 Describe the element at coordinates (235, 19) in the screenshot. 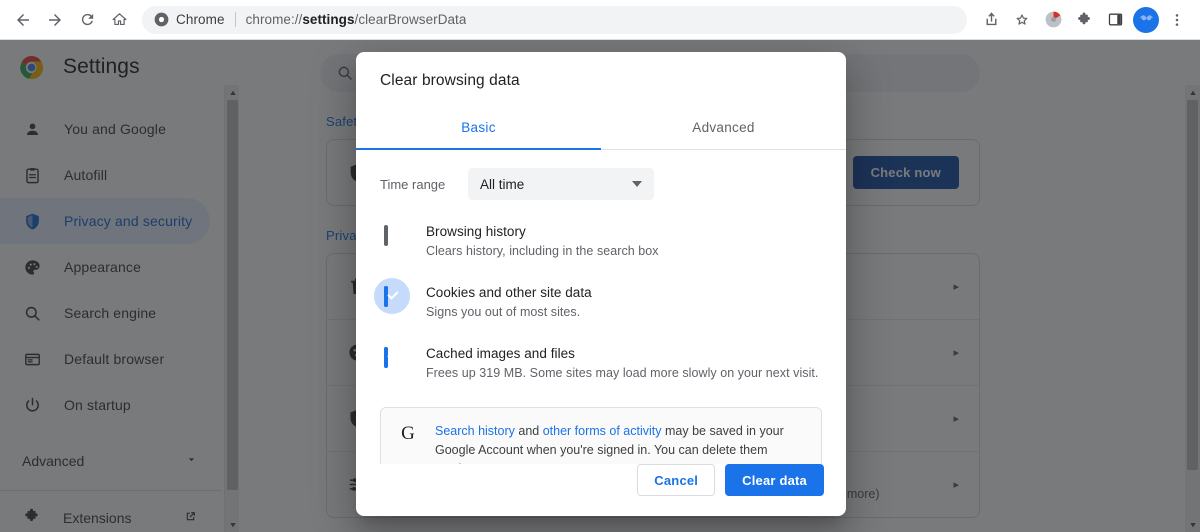

I see `omnibox-separator` at that location.